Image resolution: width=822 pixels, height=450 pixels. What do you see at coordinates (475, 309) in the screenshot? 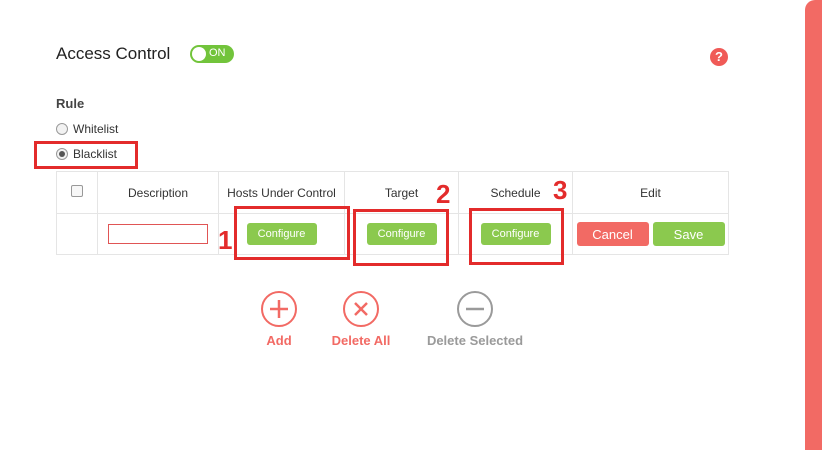
I see `minus-circle-icon` at bounding box center [475, 309].